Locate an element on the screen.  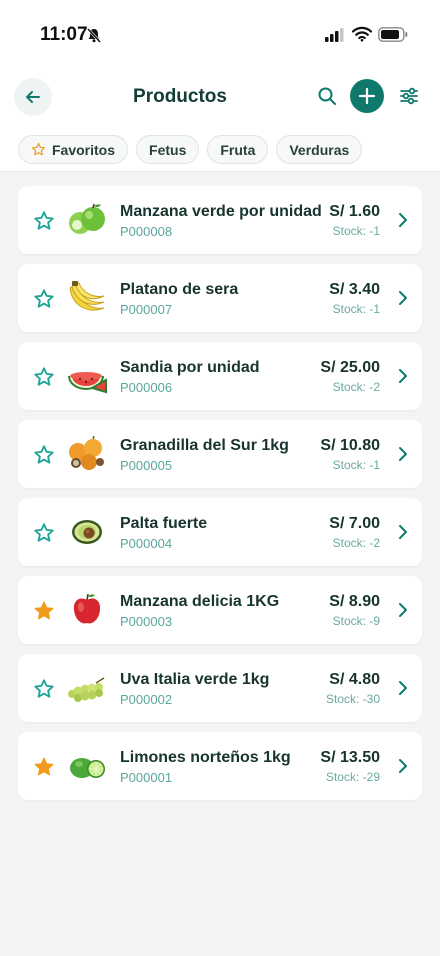
chip-label: Fetus is located at coordinates (168, 149).